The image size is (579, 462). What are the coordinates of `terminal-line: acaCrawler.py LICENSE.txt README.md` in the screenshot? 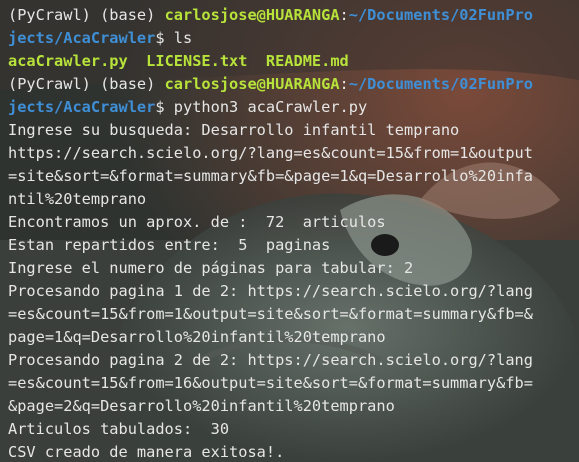 It's located at (293, 61).